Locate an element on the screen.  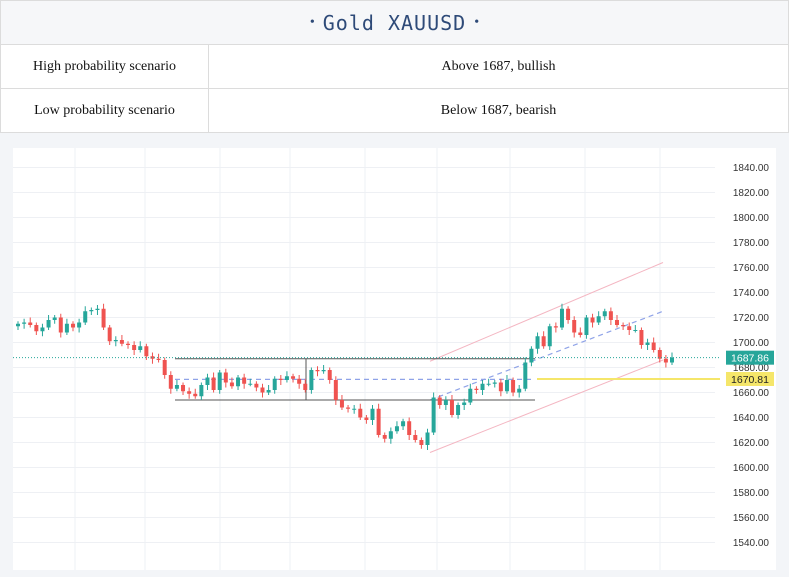
y-tick-label: 1560.00 is located at coordinates (751, 518).